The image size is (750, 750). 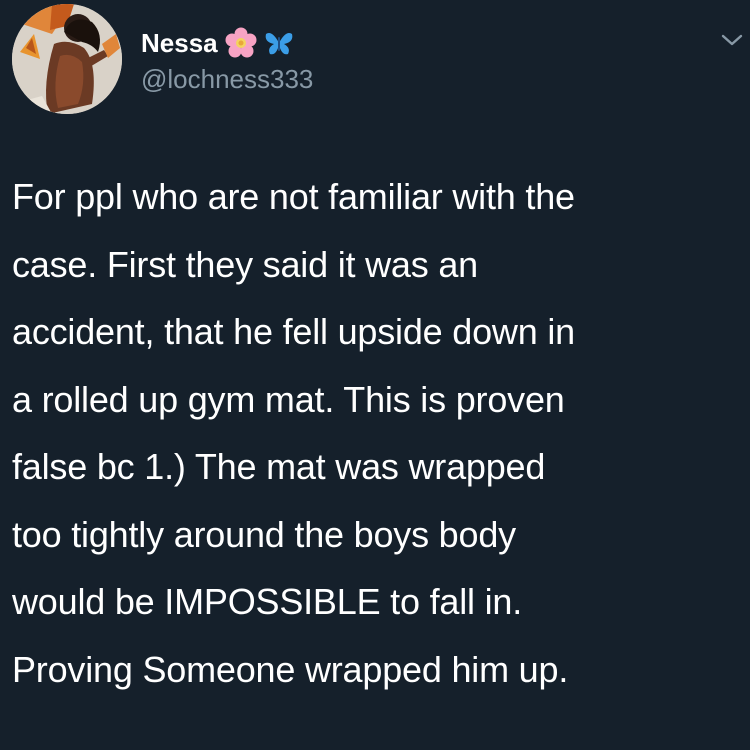 I want to click on tweet-text-line: Proving Someone wrapped him up., so click(x=290, y=669).